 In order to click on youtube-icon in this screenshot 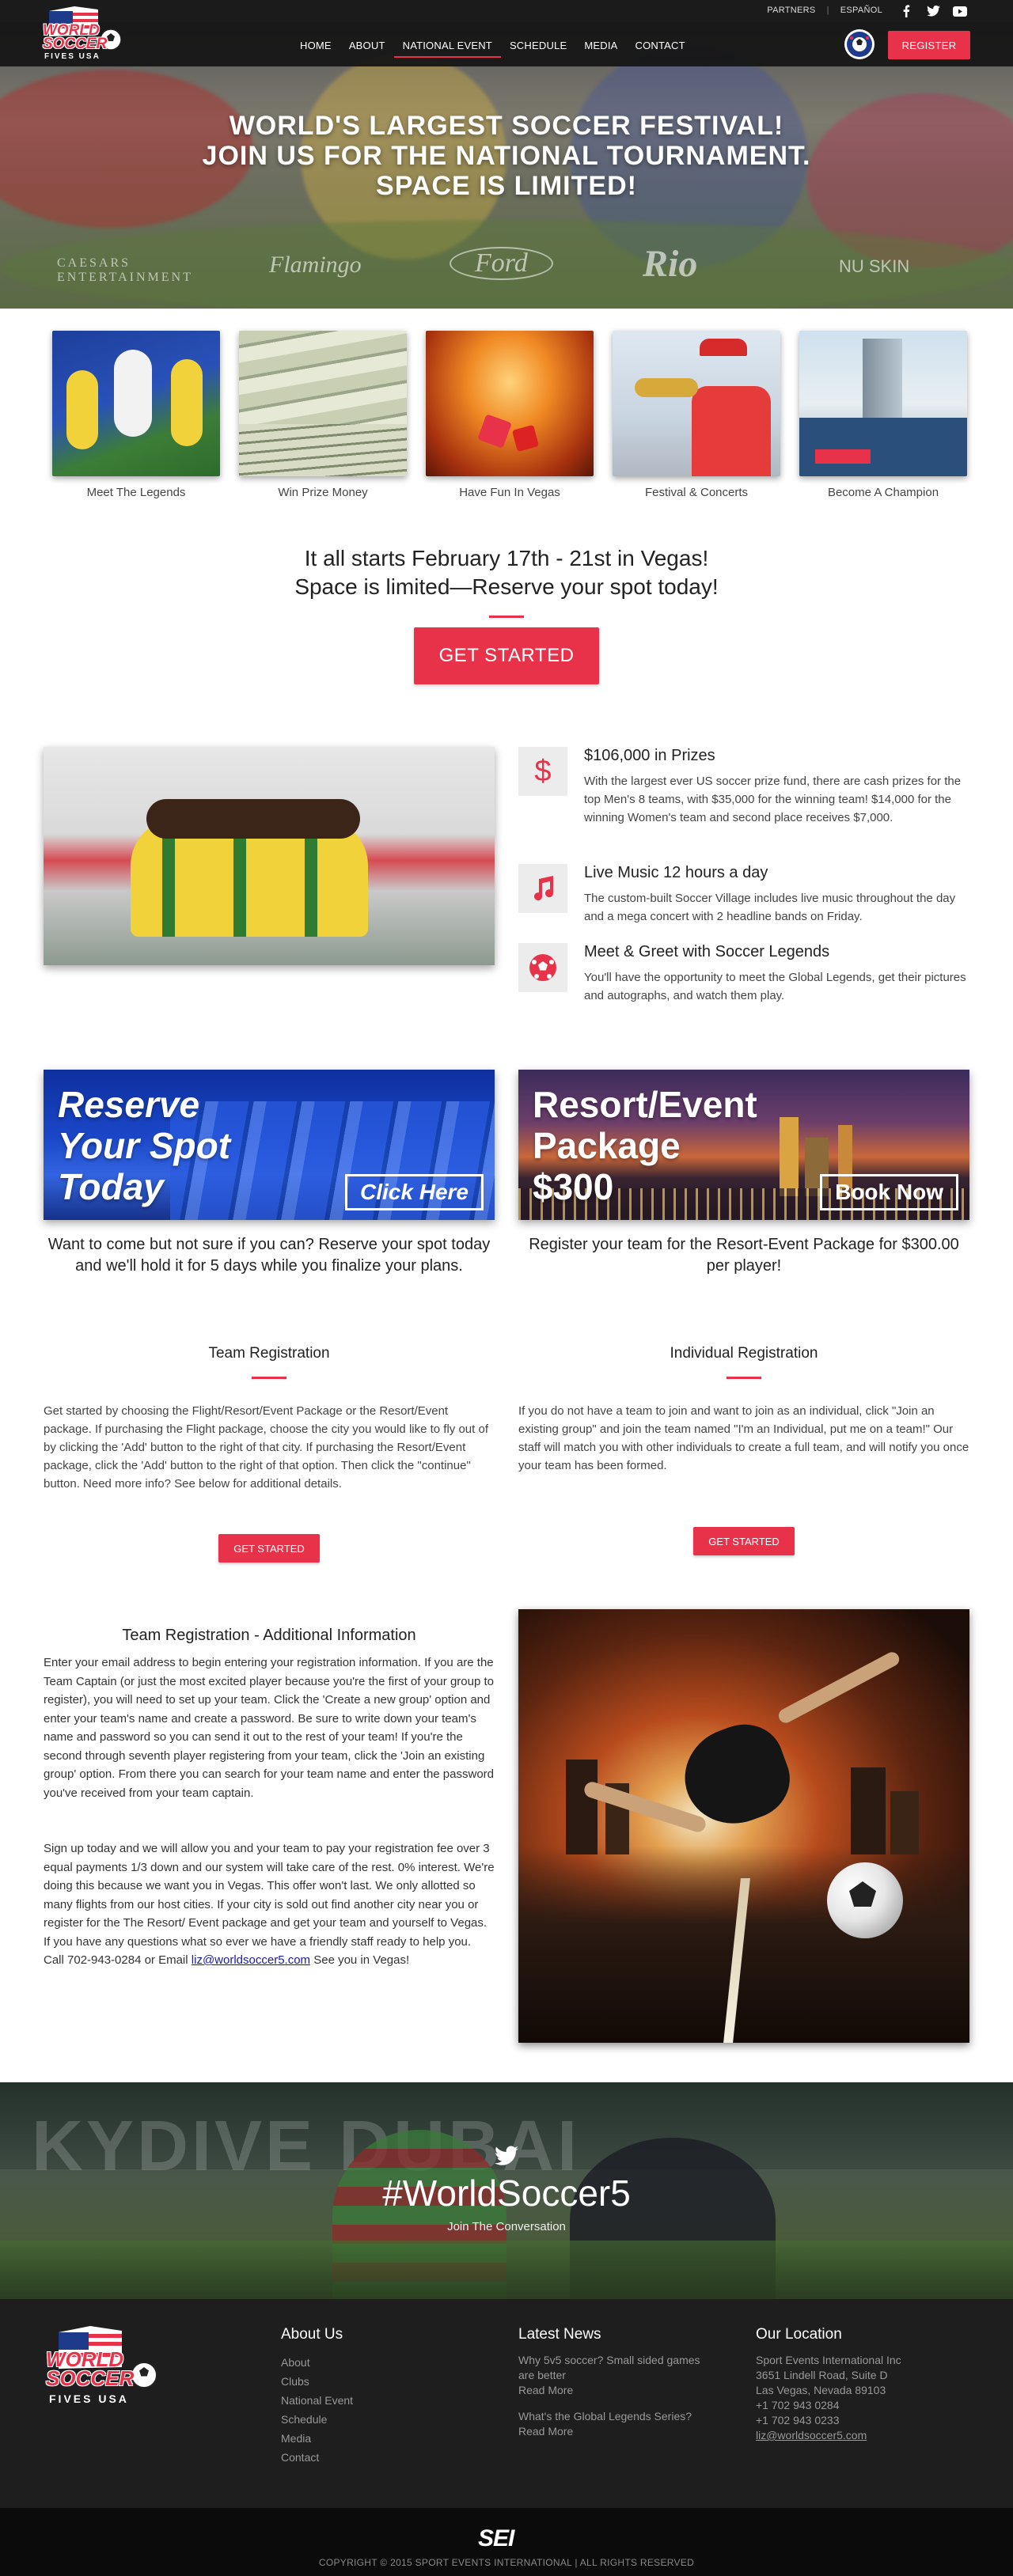, I will do `click(960, 11)`.